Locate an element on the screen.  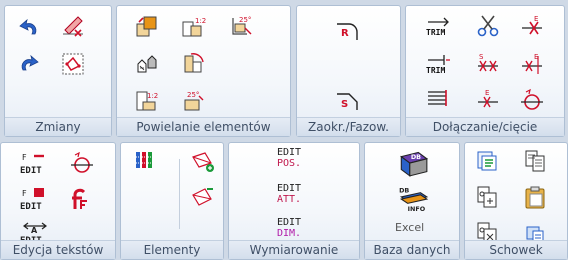
group-schowek-label: Schowek is located at coordinates (516, 249).